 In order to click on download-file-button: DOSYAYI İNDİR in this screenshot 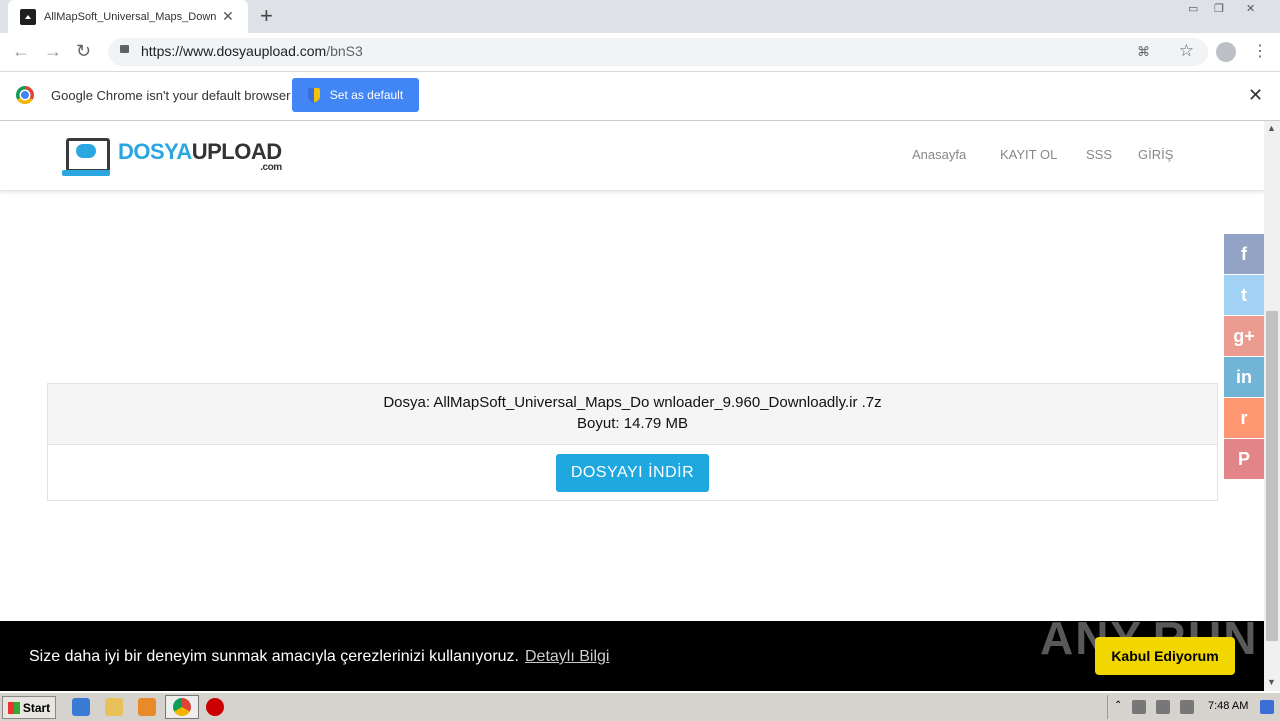, I will do `click(632, 473)`.